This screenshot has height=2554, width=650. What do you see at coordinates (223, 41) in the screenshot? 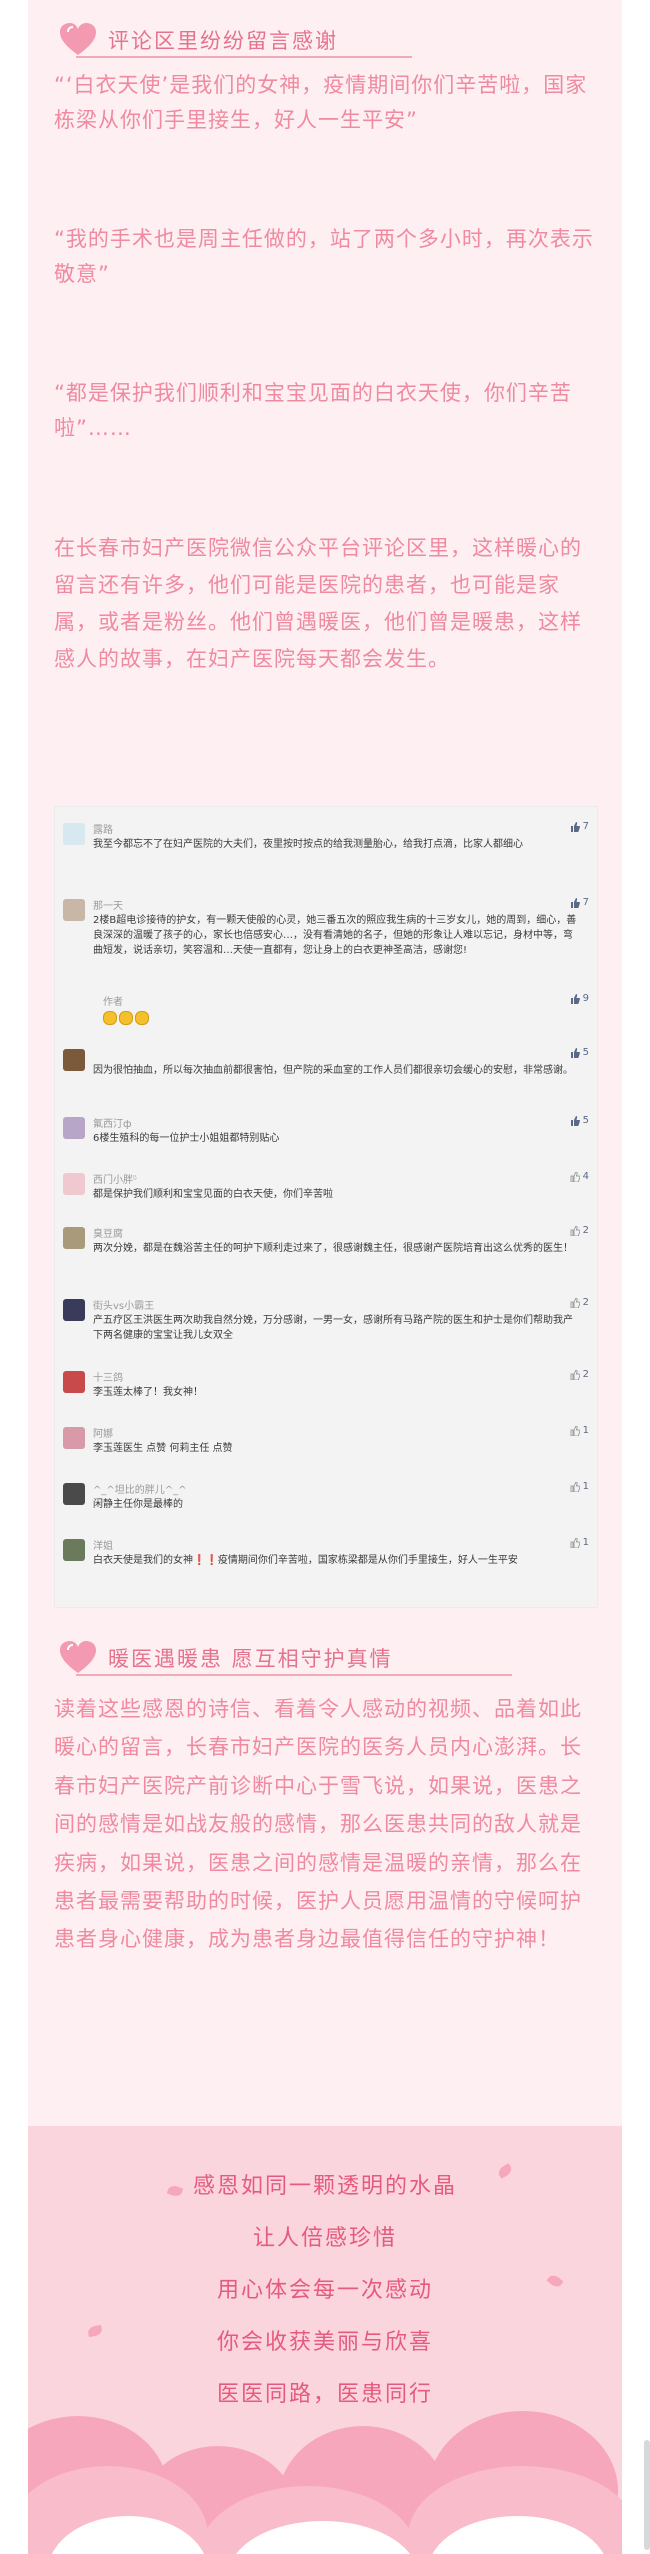
I see `section-title: 评论区里纷纷留言感谢` at bounding box center [223, 41].